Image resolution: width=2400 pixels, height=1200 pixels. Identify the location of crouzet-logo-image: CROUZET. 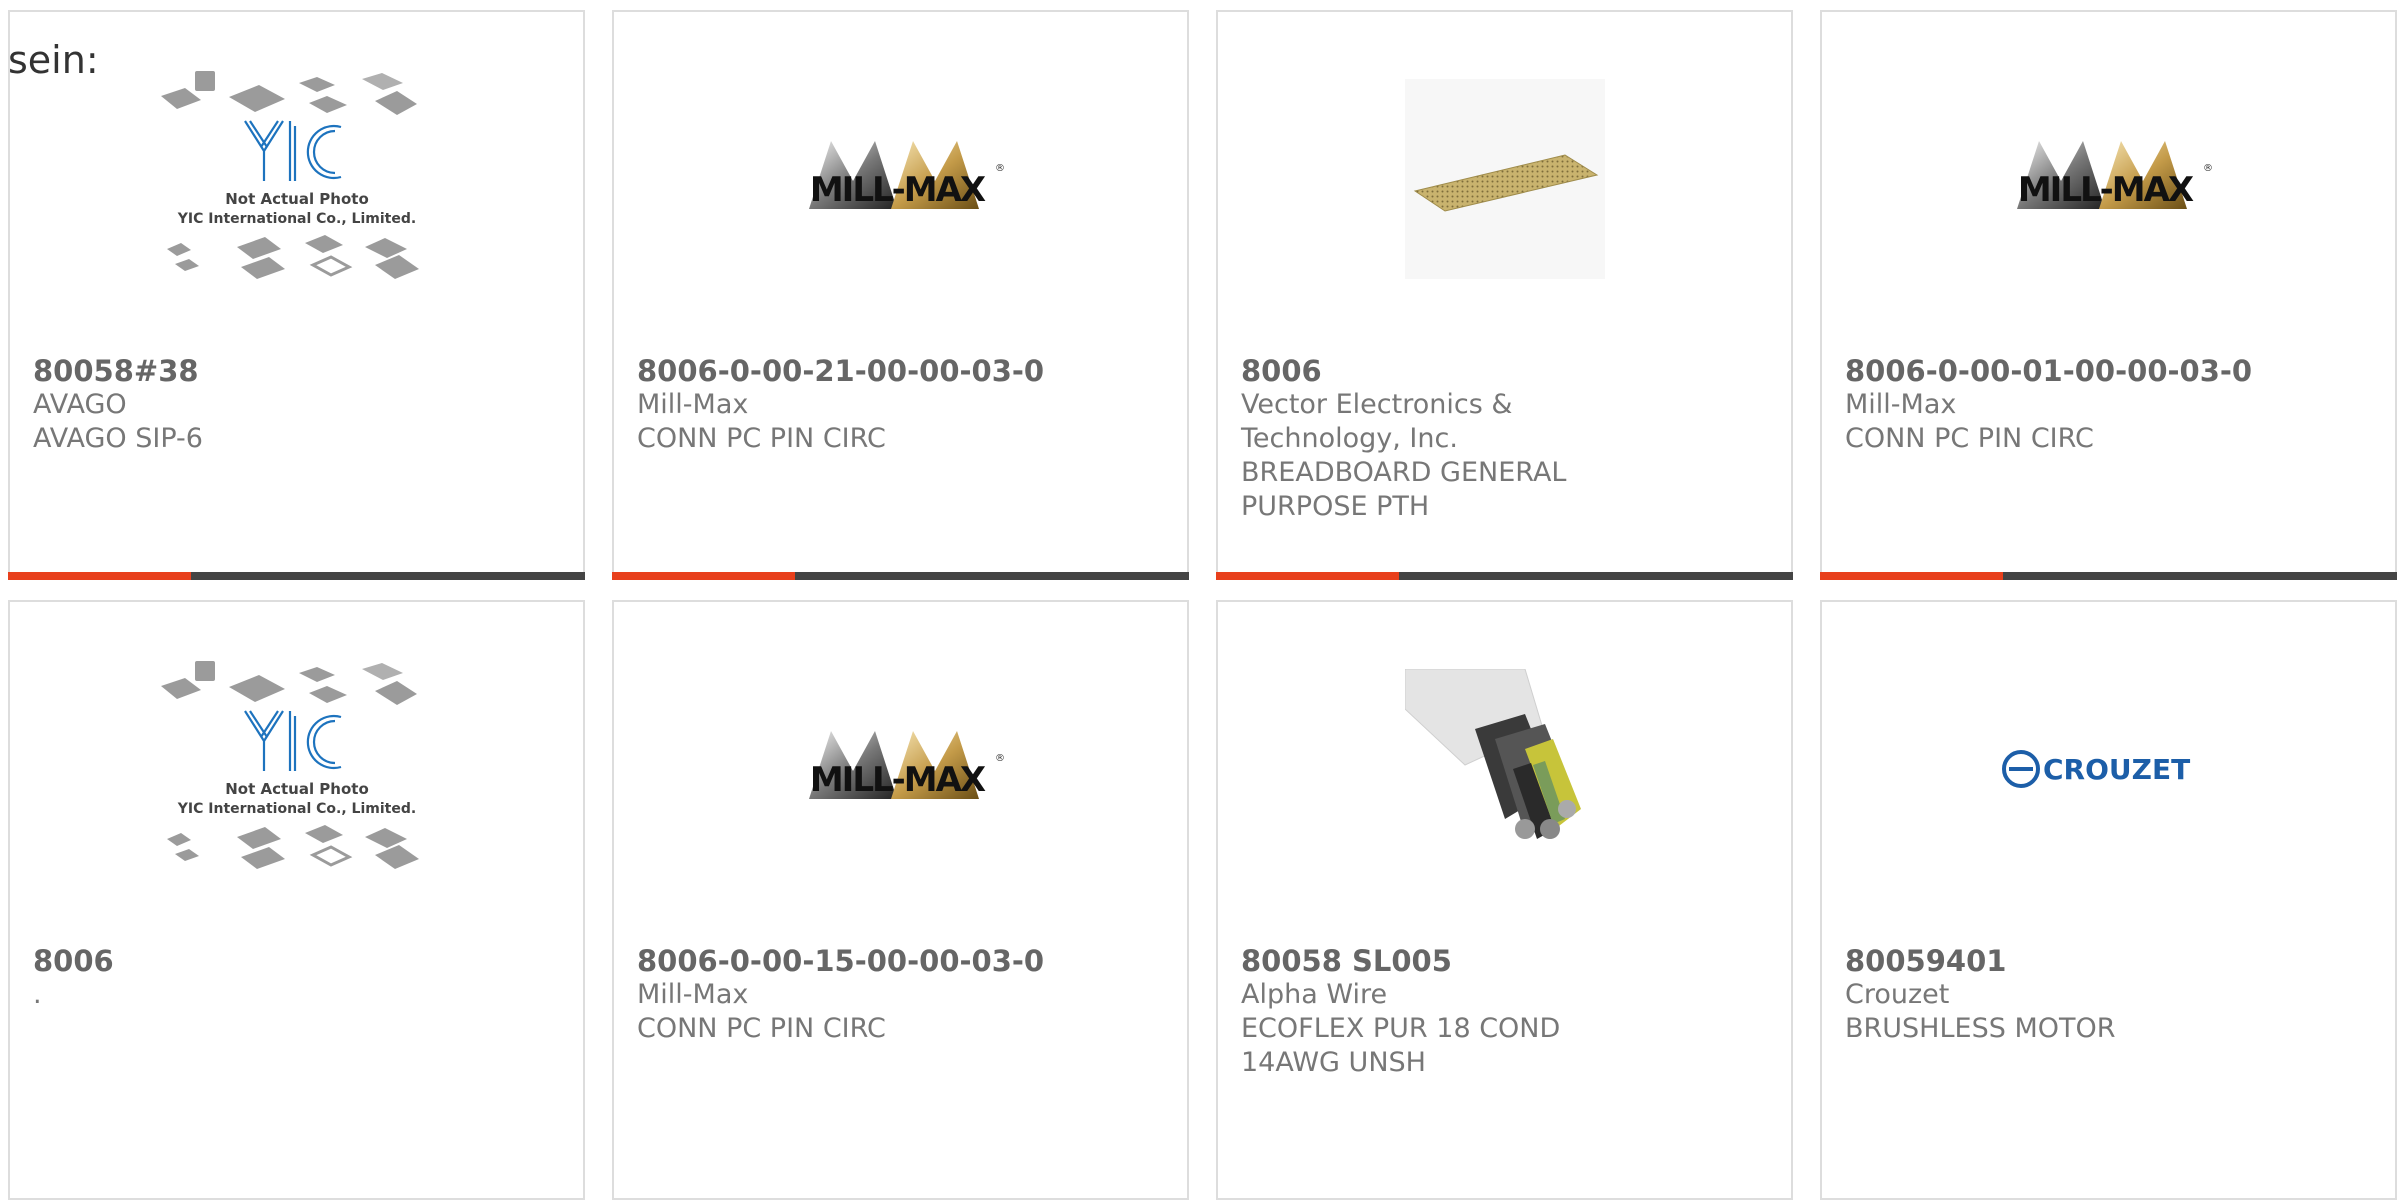
(2095, 769).